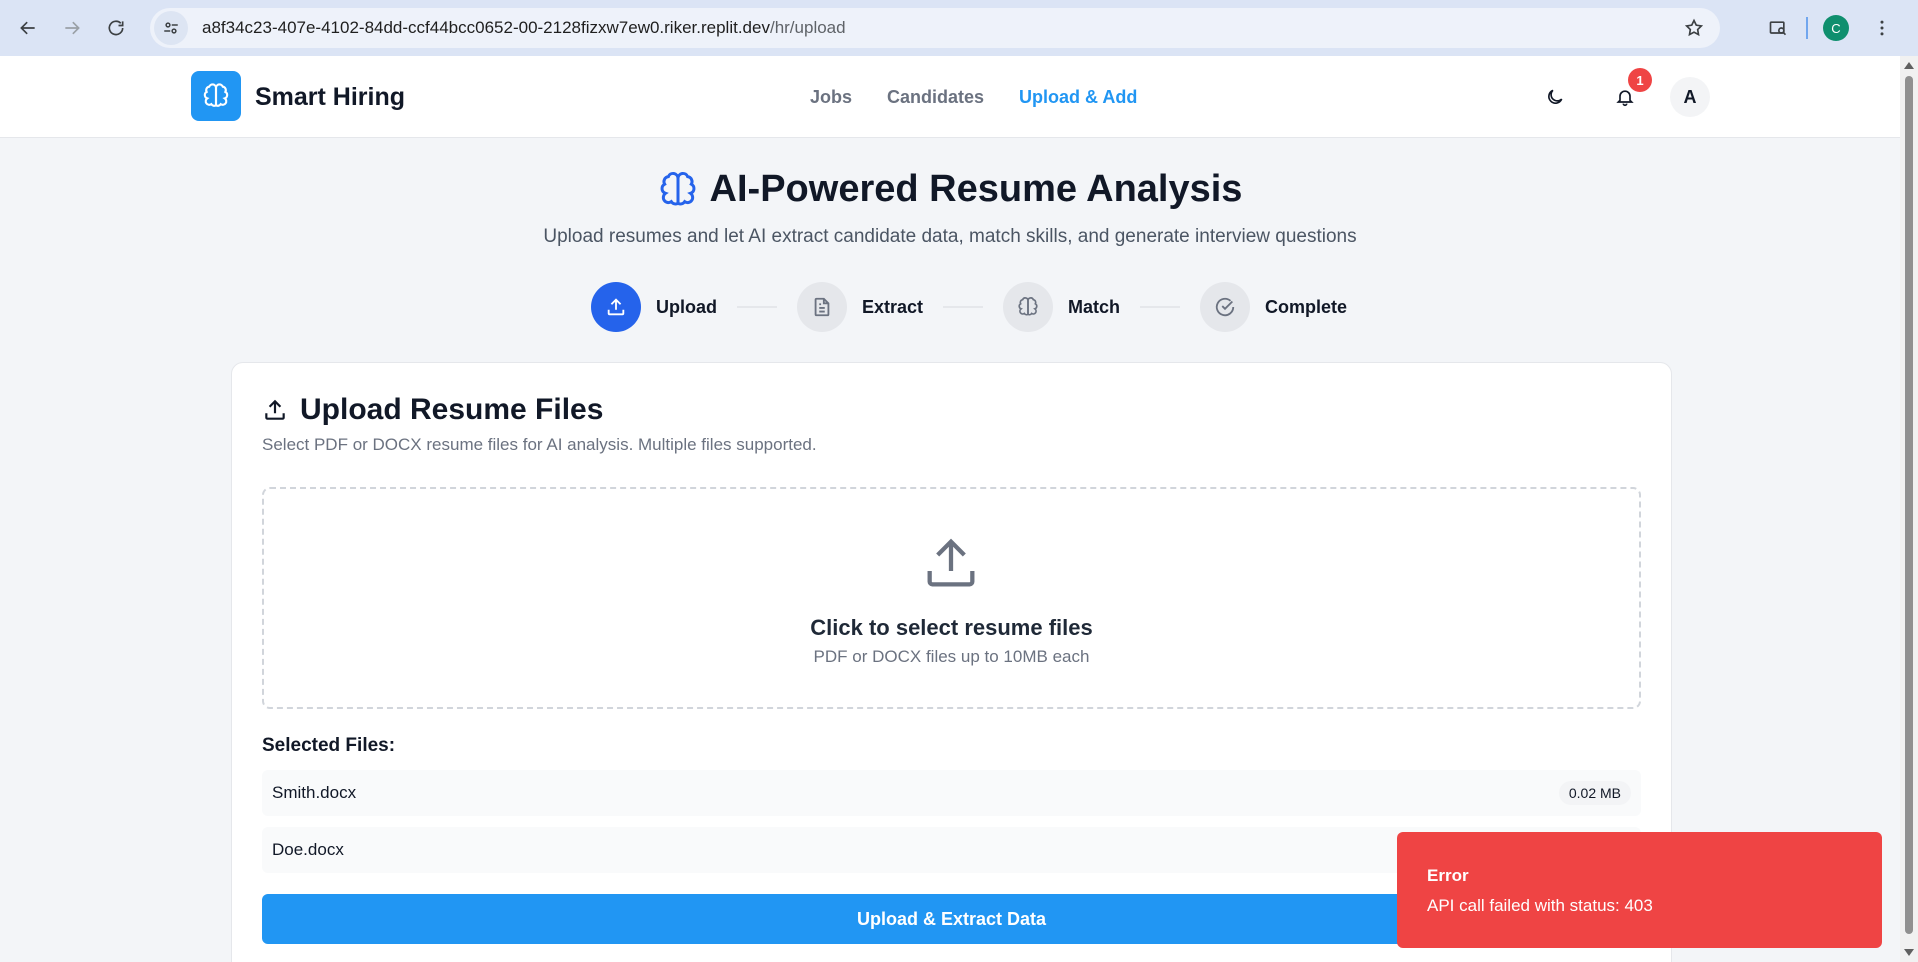 This screenshot has width=1918, height=962. What do you see at coordinates (1540, 905) in the screenshot?
I see `toast-message: API call failed with status: 403` at bounding box center [1540, 905].